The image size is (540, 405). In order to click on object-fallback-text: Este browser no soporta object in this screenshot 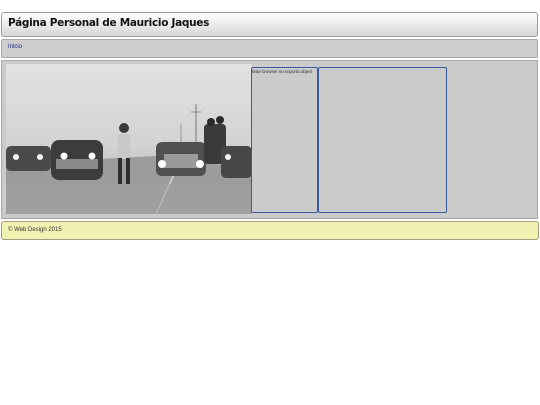, I will do `click(282, 71)`.